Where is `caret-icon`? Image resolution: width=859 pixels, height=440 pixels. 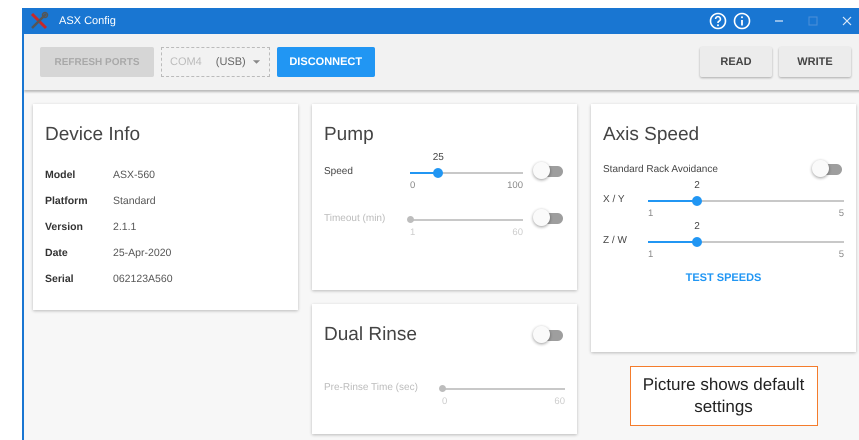
caret-icon is located at coordinates (256, 62).